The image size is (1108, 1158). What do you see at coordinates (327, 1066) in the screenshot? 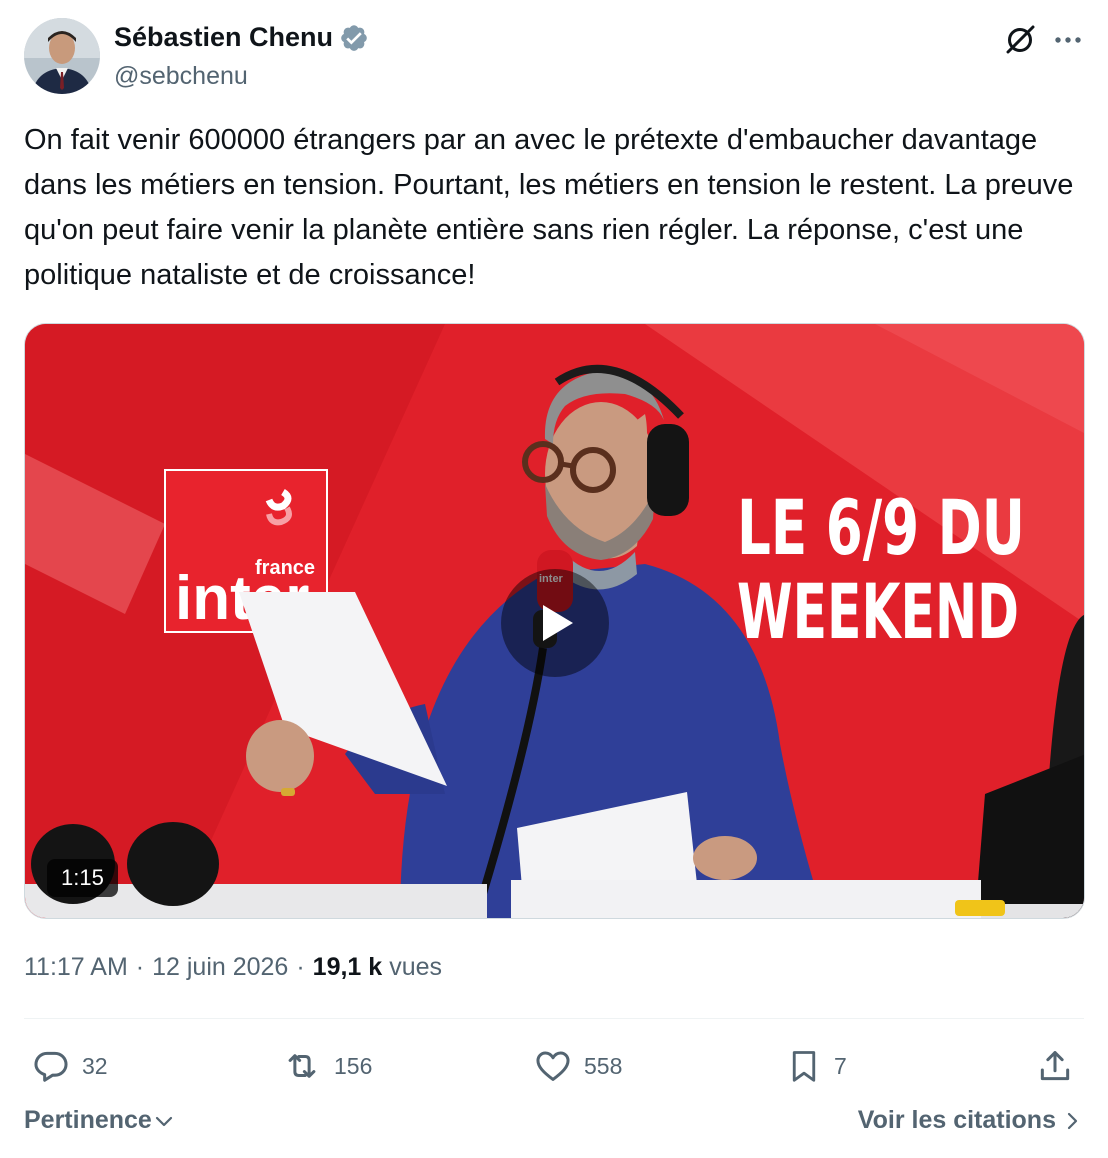
I see `repost-button: 156` at bounding box center [327, 1066].